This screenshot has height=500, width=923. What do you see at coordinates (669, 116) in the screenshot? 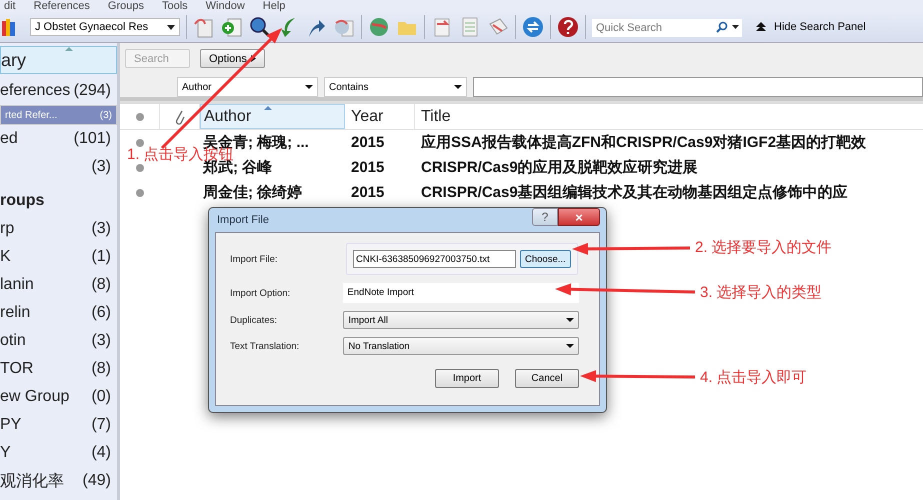
I see `title-column-header: Title` at bounding box center [669, 116].